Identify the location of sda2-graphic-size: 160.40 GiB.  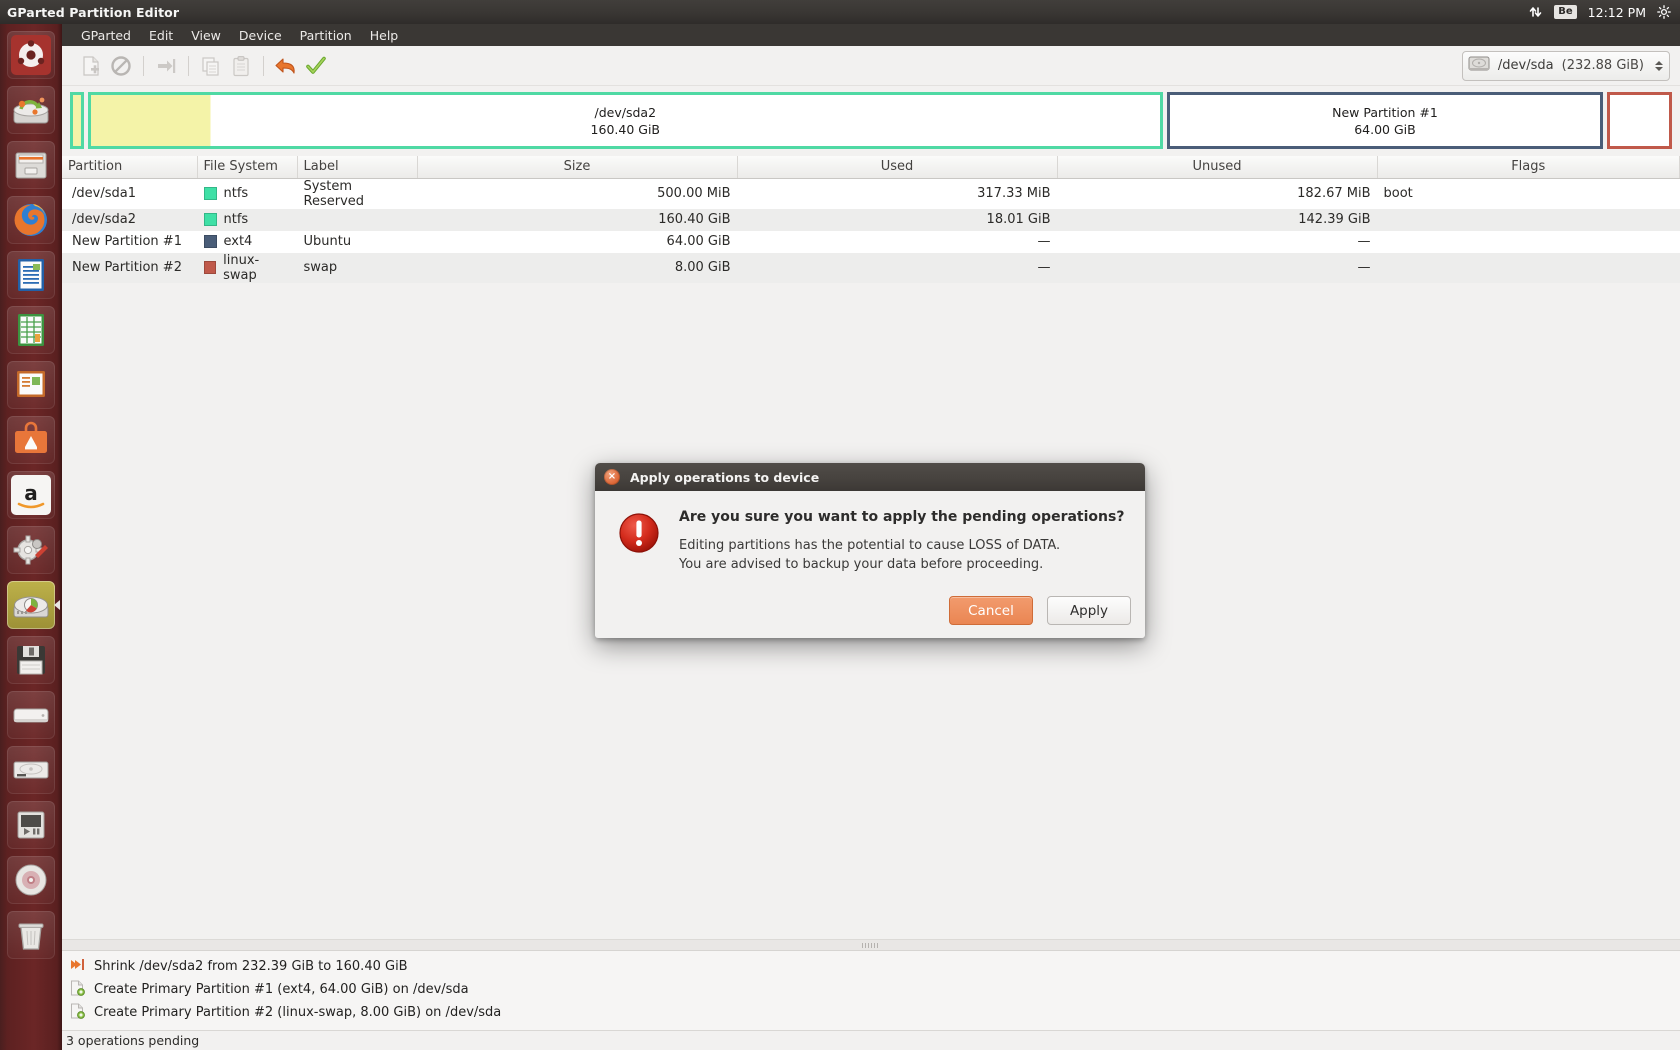
(625, 129).